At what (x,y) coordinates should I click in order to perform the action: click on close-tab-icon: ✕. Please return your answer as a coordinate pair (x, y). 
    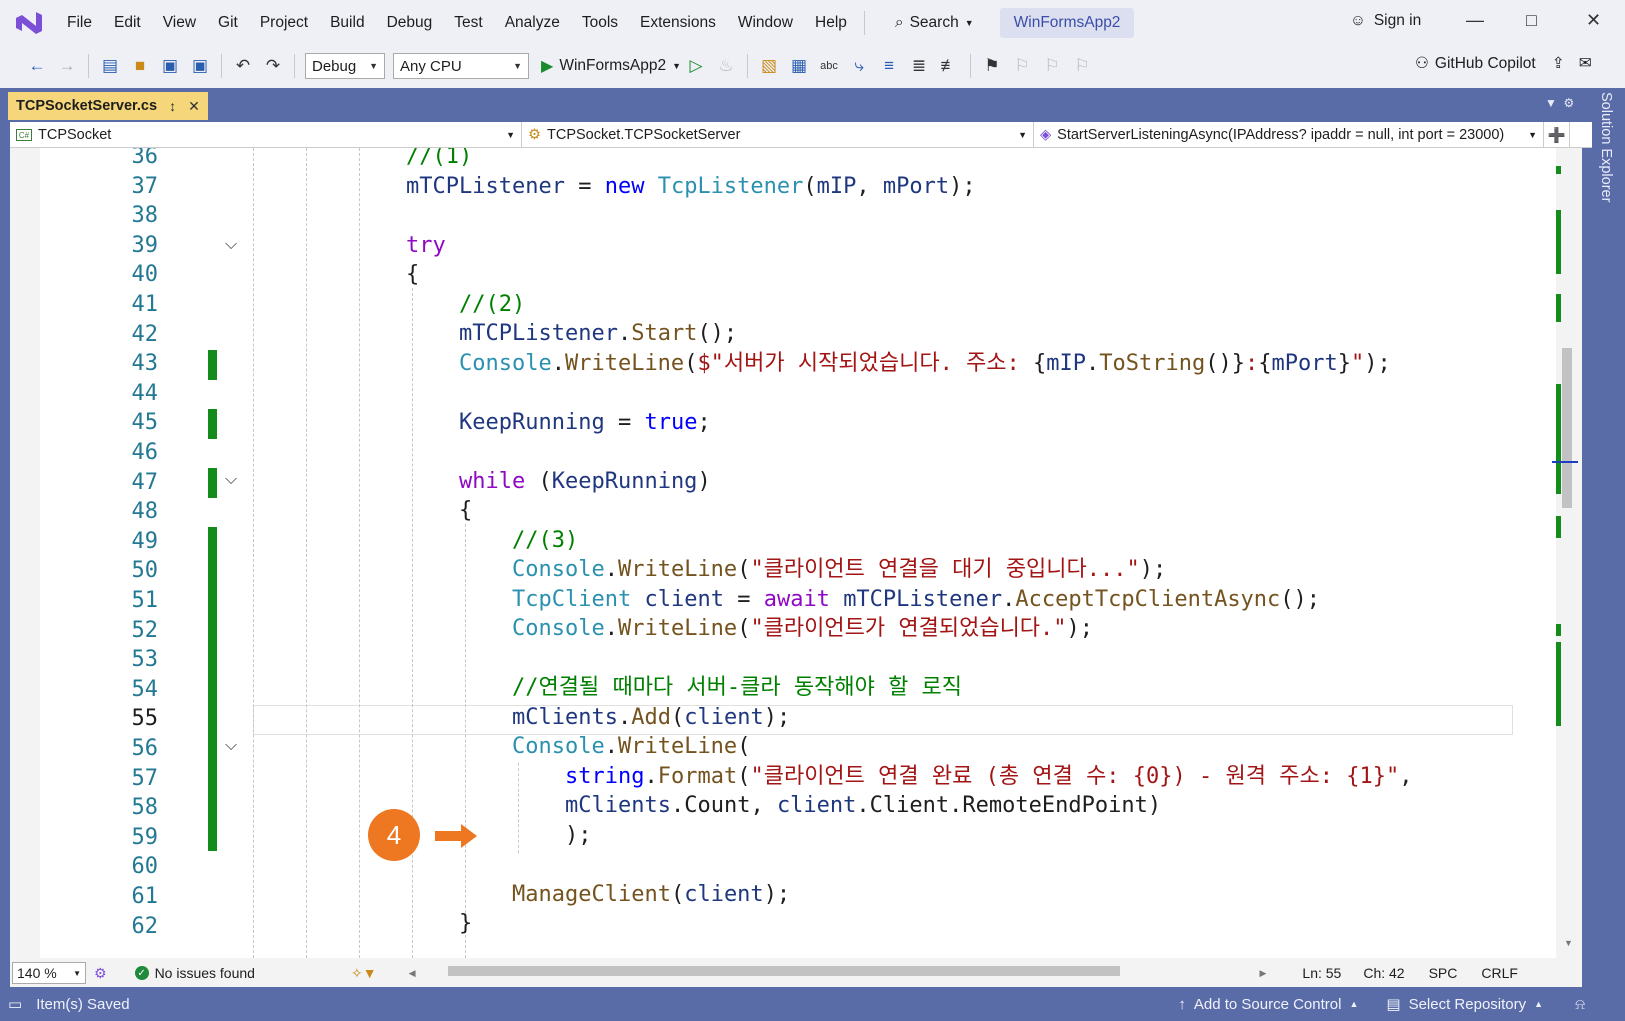
    Looking at the image, I should click on (194, 106).